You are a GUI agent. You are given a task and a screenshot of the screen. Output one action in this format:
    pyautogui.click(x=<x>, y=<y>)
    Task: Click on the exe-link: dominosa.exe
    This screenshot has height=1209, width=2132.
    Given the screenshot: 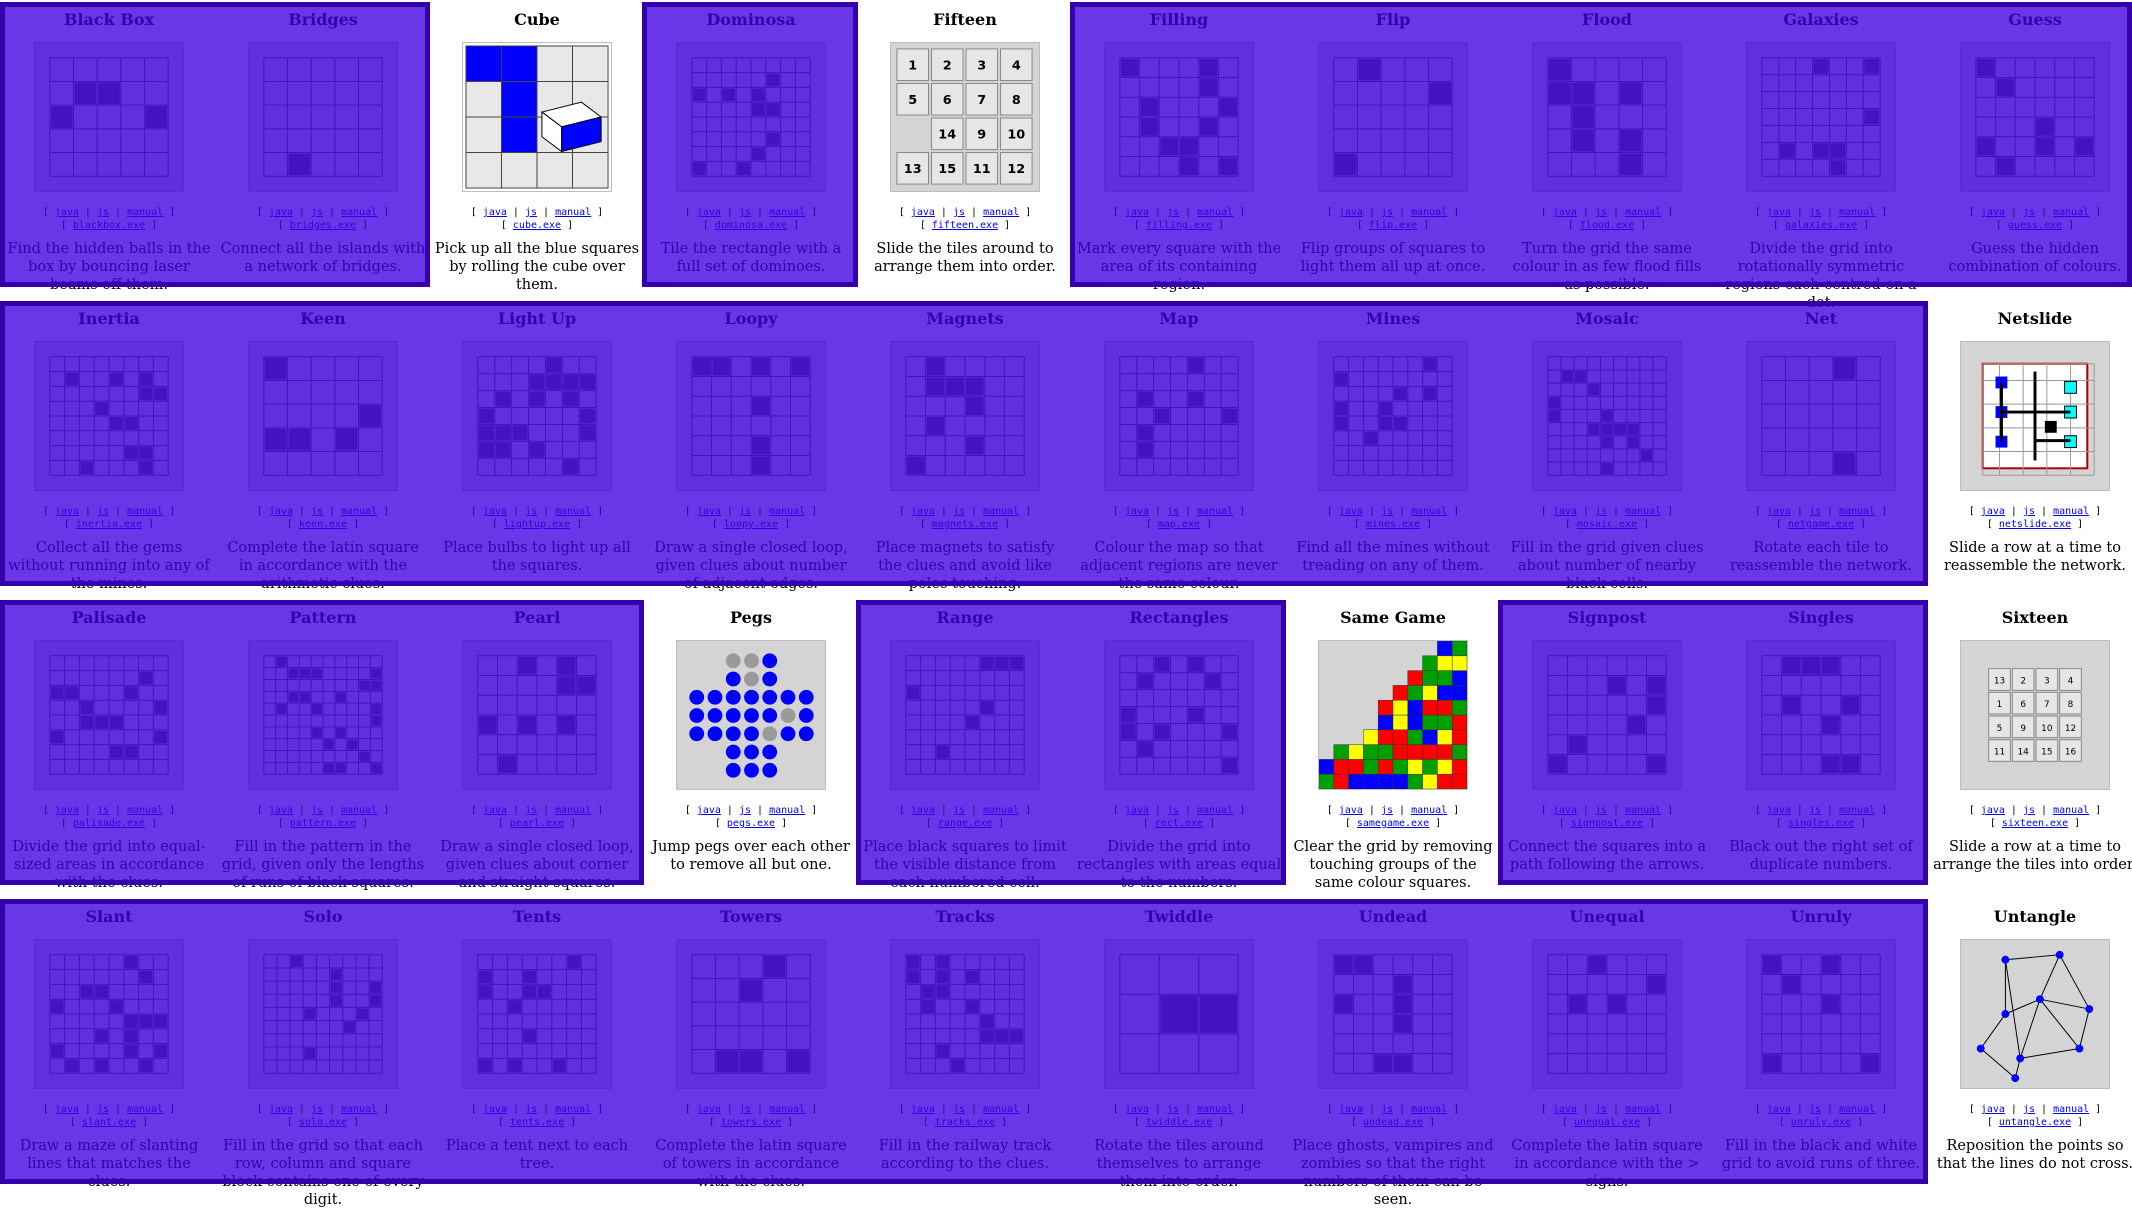 What is the action you would take?
    pyautogui.click(x=751, y=225)
    